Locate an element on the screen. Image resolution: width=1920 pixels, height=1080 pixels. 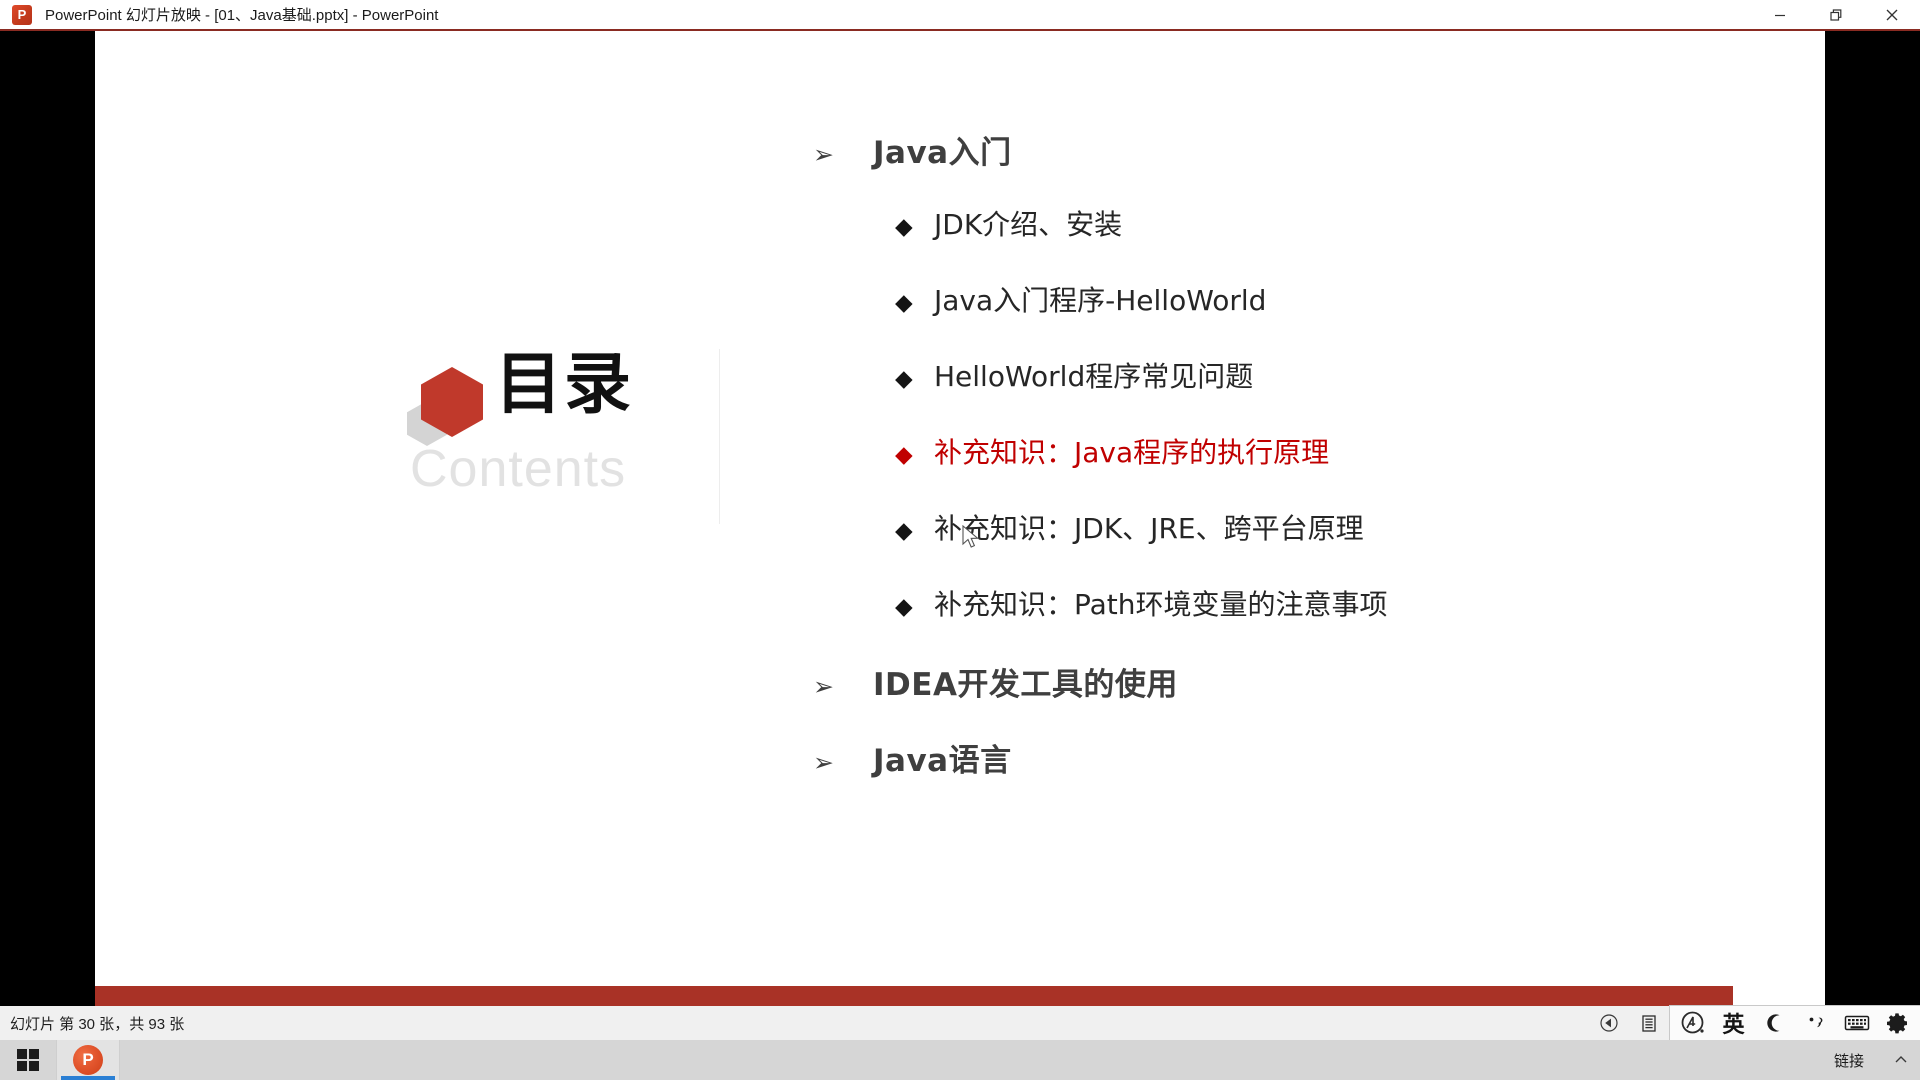
outline-item-5: ◆ 补充知识：JDK、JRE、跨平台原理 is located at coordinates (1303, 545).